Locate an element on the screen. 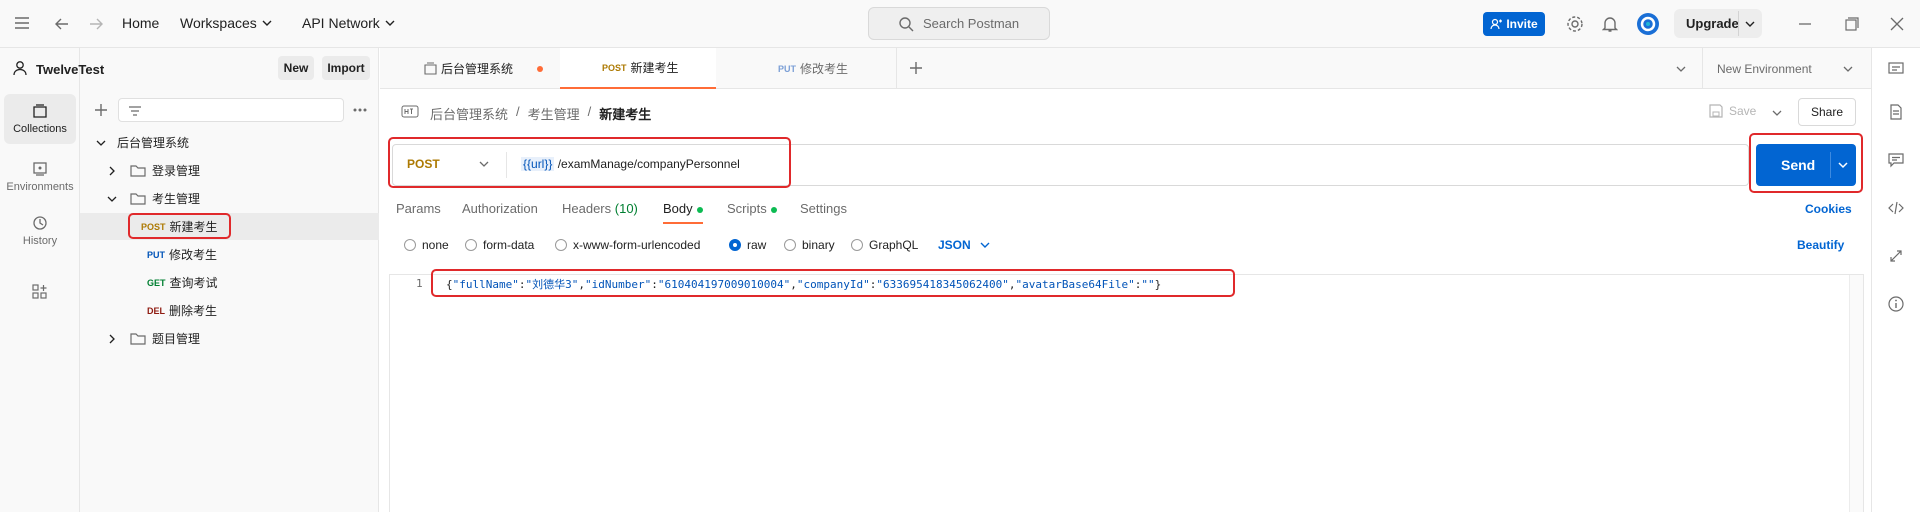 The width and height of the screenshot is (1920, 512). format-label: JSON is located at coordinates (954, 245).